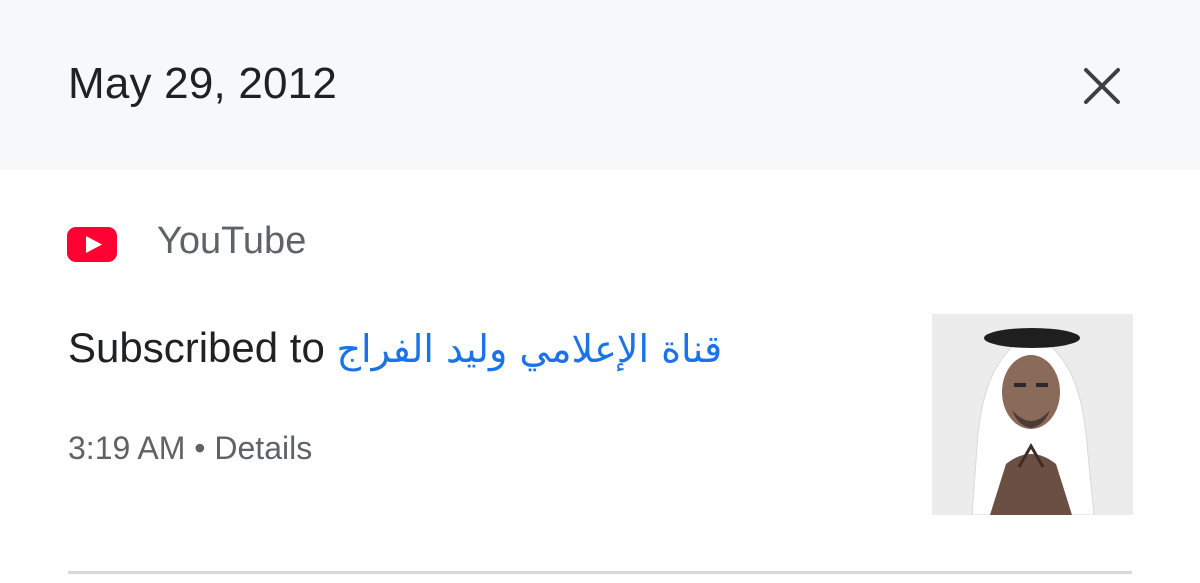 Image resolution: width=1200 pixels, height=583 pixels. Describe the element at coordinates (203, 83) in the screenshot. I see `date-title: May 29, 2012` at that location.